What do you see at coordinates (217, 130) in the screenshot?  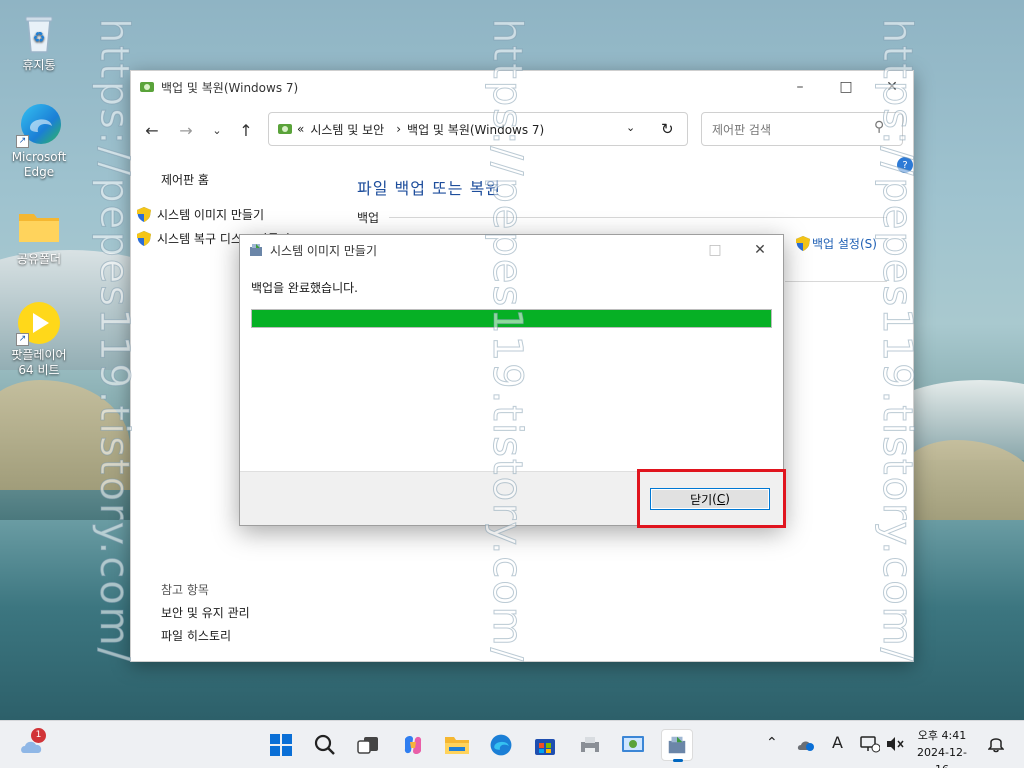 I see `recent-chevron-down-icon: ⌄` at bounding box center [217, 130].